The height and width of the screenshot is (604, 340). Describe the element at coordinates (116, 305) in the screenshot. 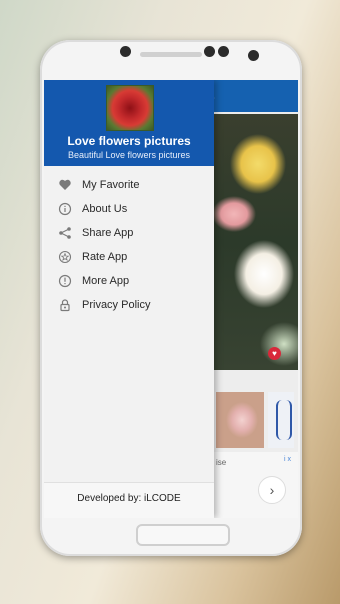

I see `menu-item-label: Privacy Policy` at that location.